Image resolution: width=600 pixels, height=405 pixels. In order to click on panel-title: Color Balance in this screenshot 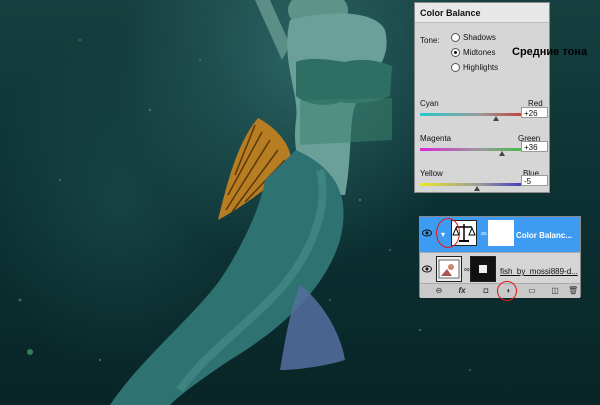, I will do `click(482, 13)`.